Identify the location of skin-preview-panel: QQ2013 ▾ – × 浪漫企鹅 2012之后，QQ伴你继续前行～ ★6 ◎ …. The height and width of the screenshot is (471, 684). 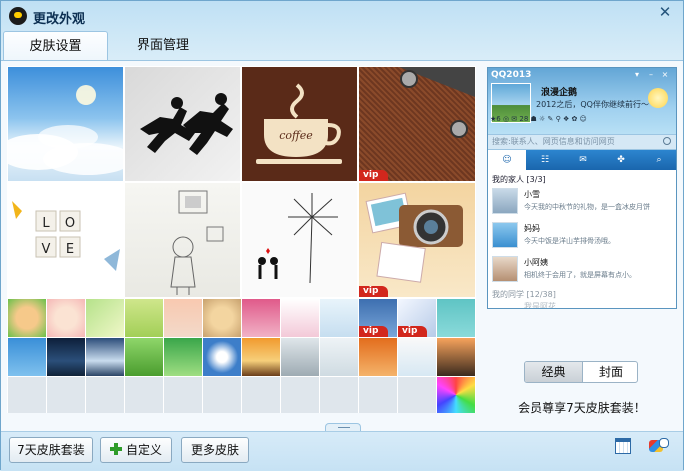
(582, 188).